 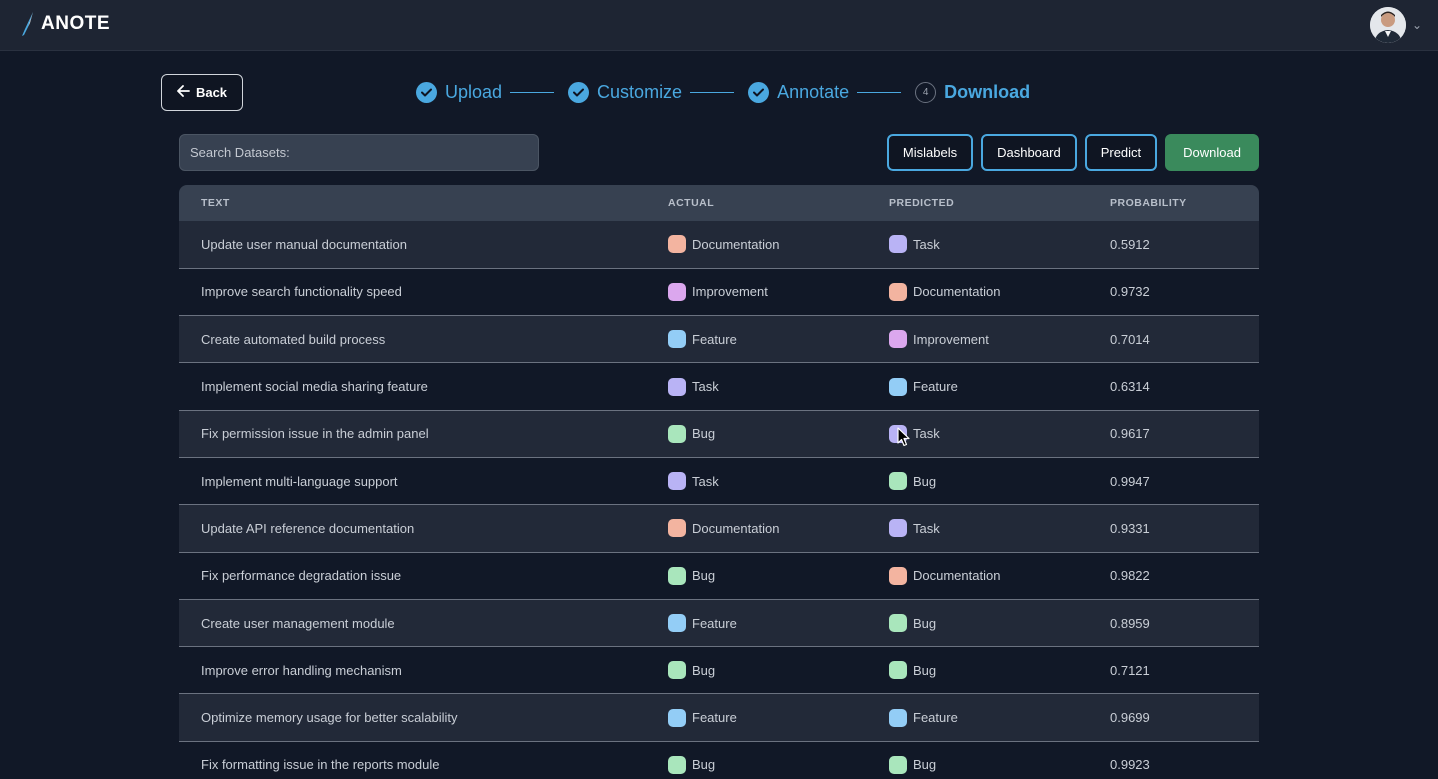 I want to click on user-menu: ⌄, so click(x=1395, y=25).